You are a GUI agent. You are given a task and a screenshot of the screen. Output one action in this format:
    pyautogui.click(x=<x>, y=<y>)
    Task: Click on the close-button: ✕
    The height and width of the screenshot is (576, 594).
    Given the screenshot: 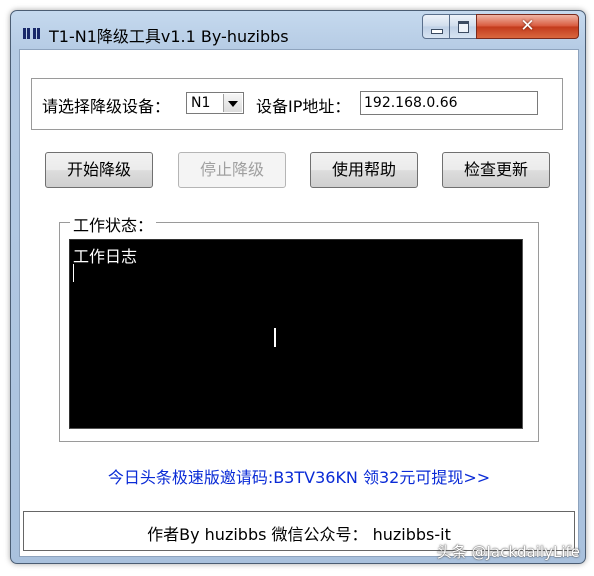 What is the action you would take?
    pyautogui.click(x=527, y=26)
    